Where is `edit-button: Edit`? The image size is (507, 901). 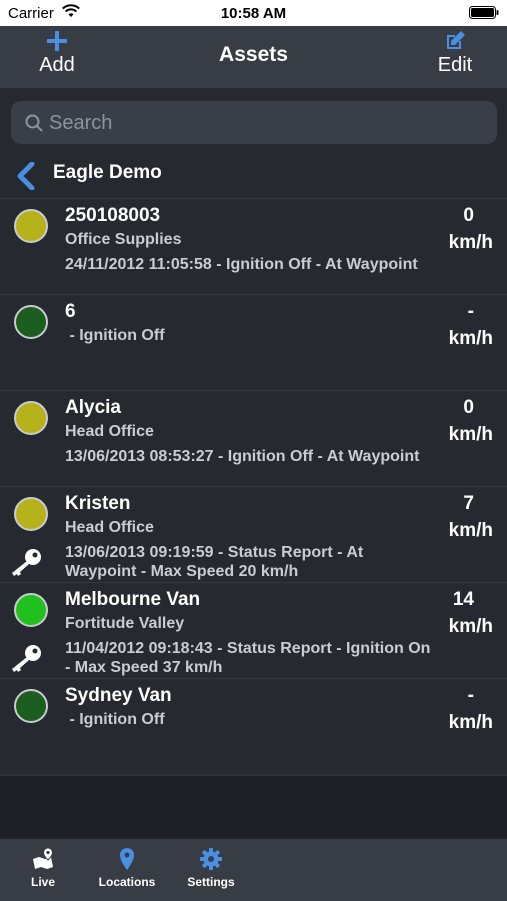 edit-button: Edit is located at coordinates (455, 53).